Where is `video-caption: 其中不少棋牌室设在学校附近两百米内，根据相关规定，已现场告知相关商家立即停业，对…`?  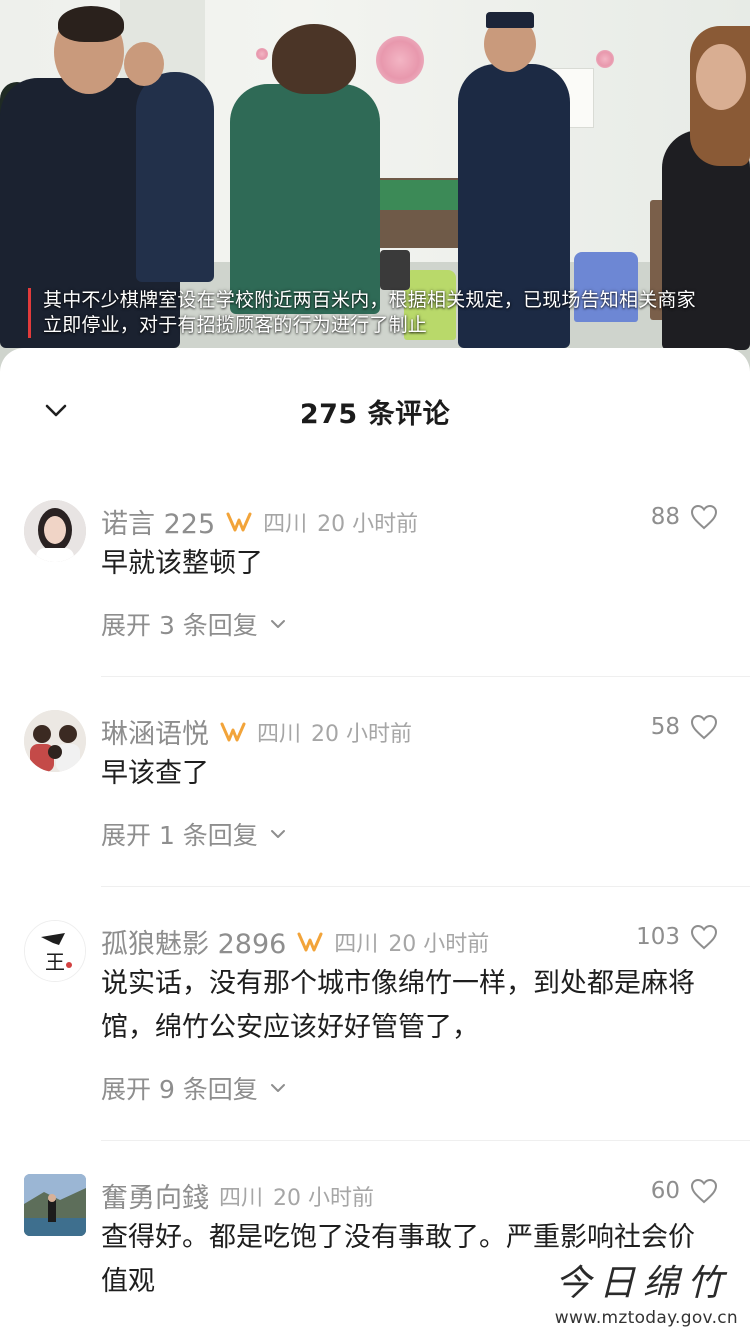 video-caption: 其中不少棋牌室设在学校附近两百米内，根据相关规定，已现场告知相关商家立即停业，对… is located at coordinates (368, 313).